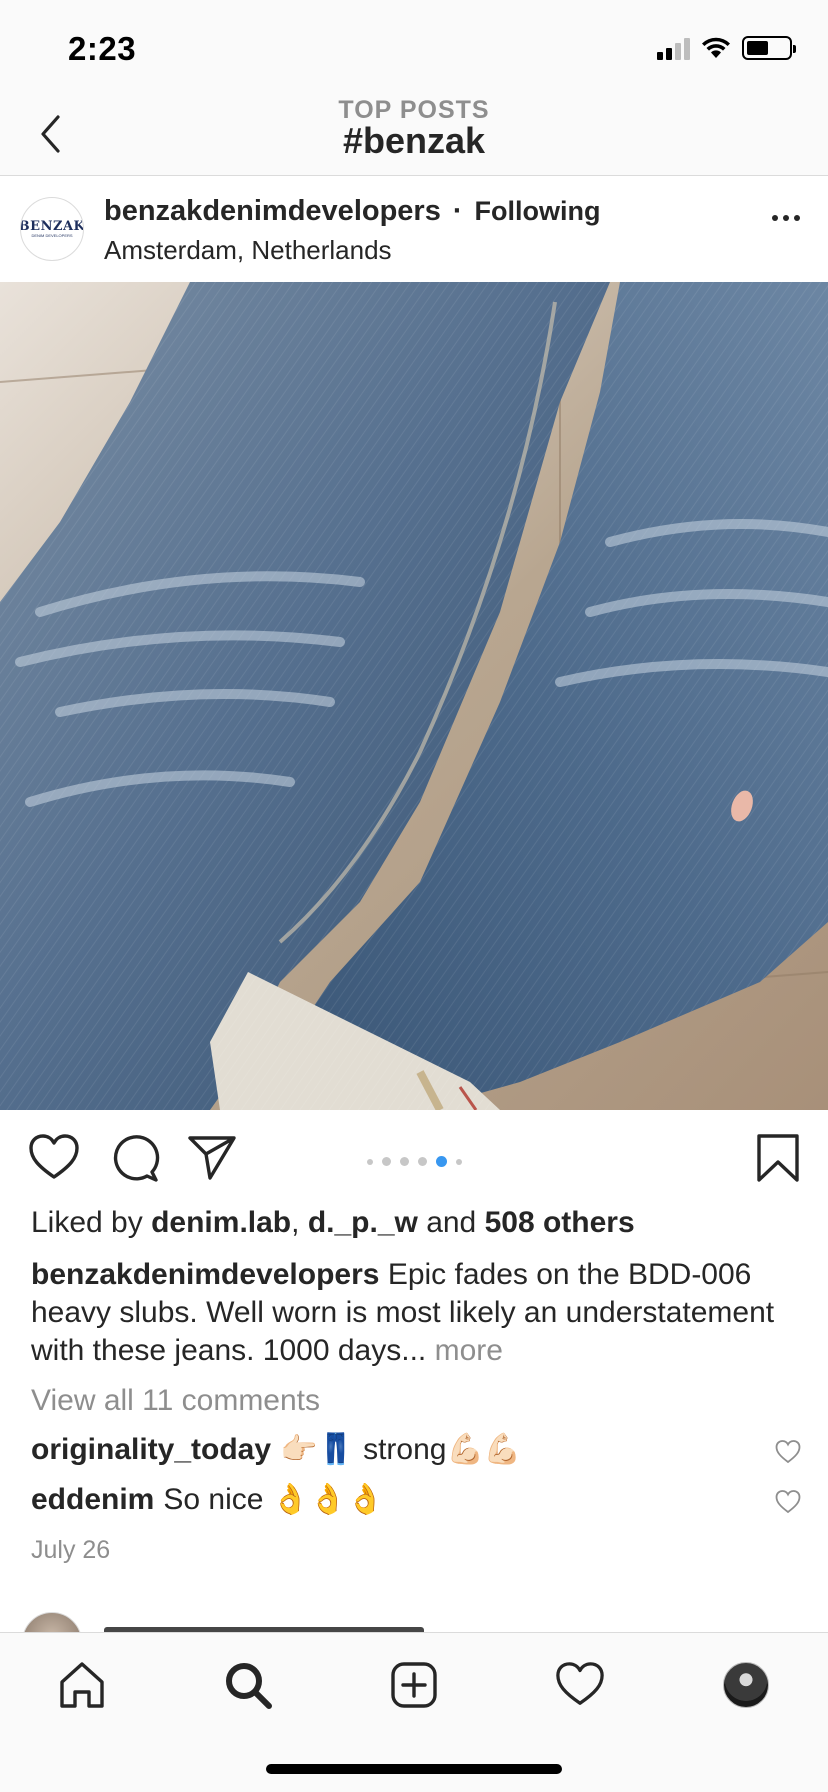  What do you see at coordinates (205, 1274) in the screenshot?
I see `caption-username: benzakdenimdevelopers` at bounding box center [205, 1274].